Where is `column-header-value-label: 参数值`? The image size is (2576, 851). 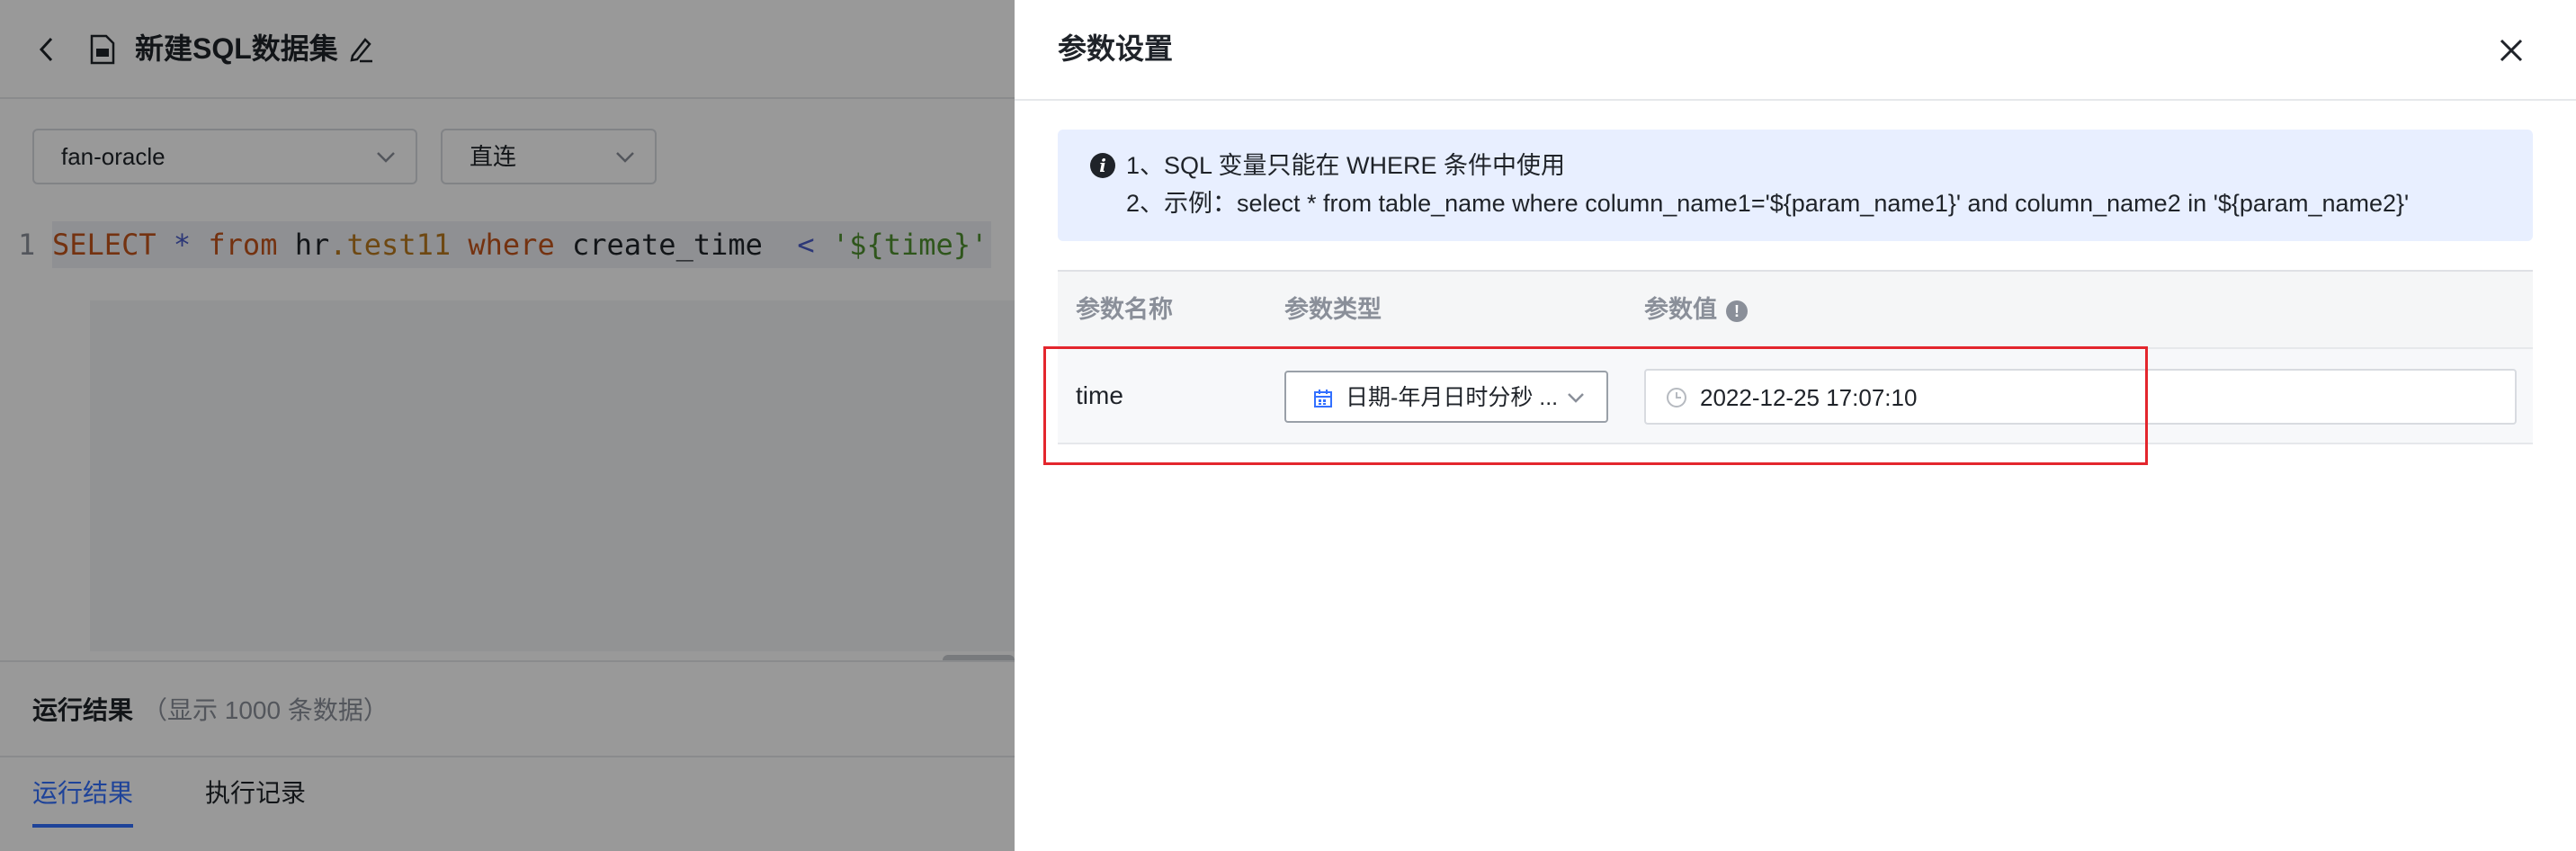
column-header-value-label: 参数值 is located at coordinates (1680, 309).